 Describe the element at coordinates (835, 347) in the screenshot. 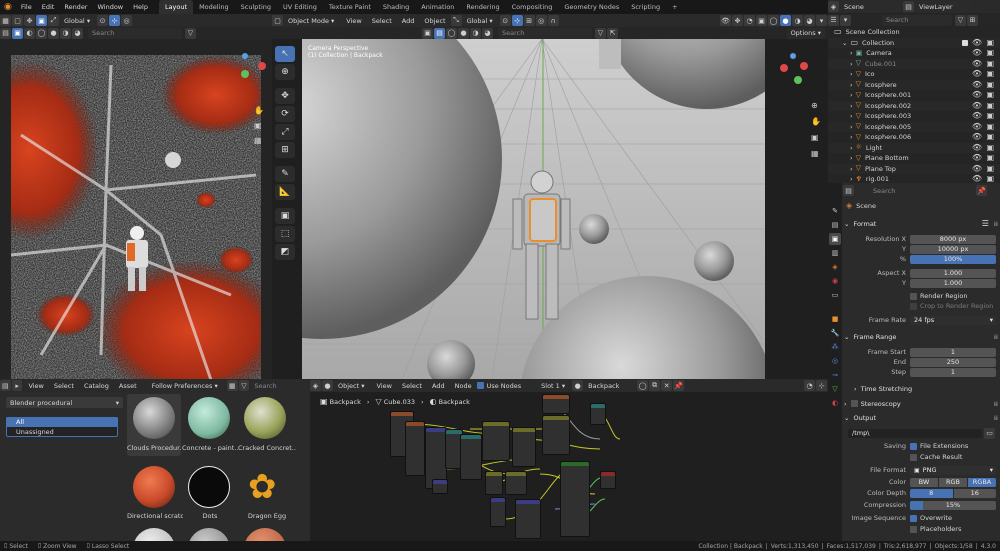

I see `particles-tab-icon: ⁂` at that location.